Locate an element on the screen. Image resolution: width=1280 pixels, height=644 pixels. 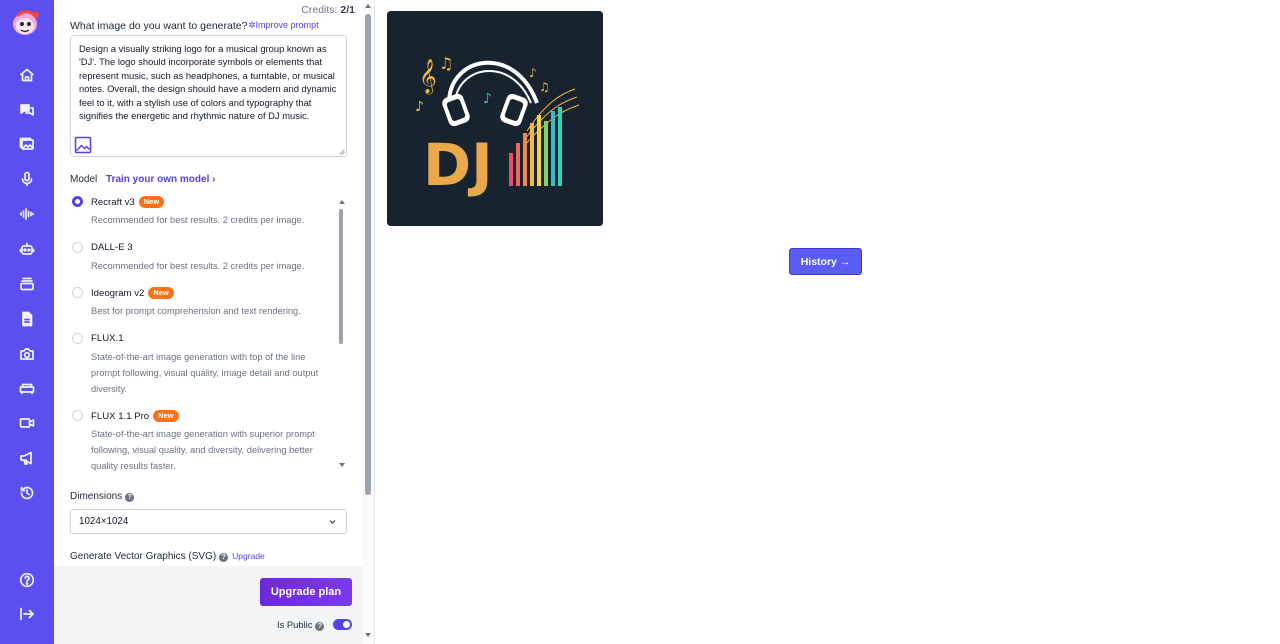
dimensions-row: Dimensions? is located at coordinates (102, 496).